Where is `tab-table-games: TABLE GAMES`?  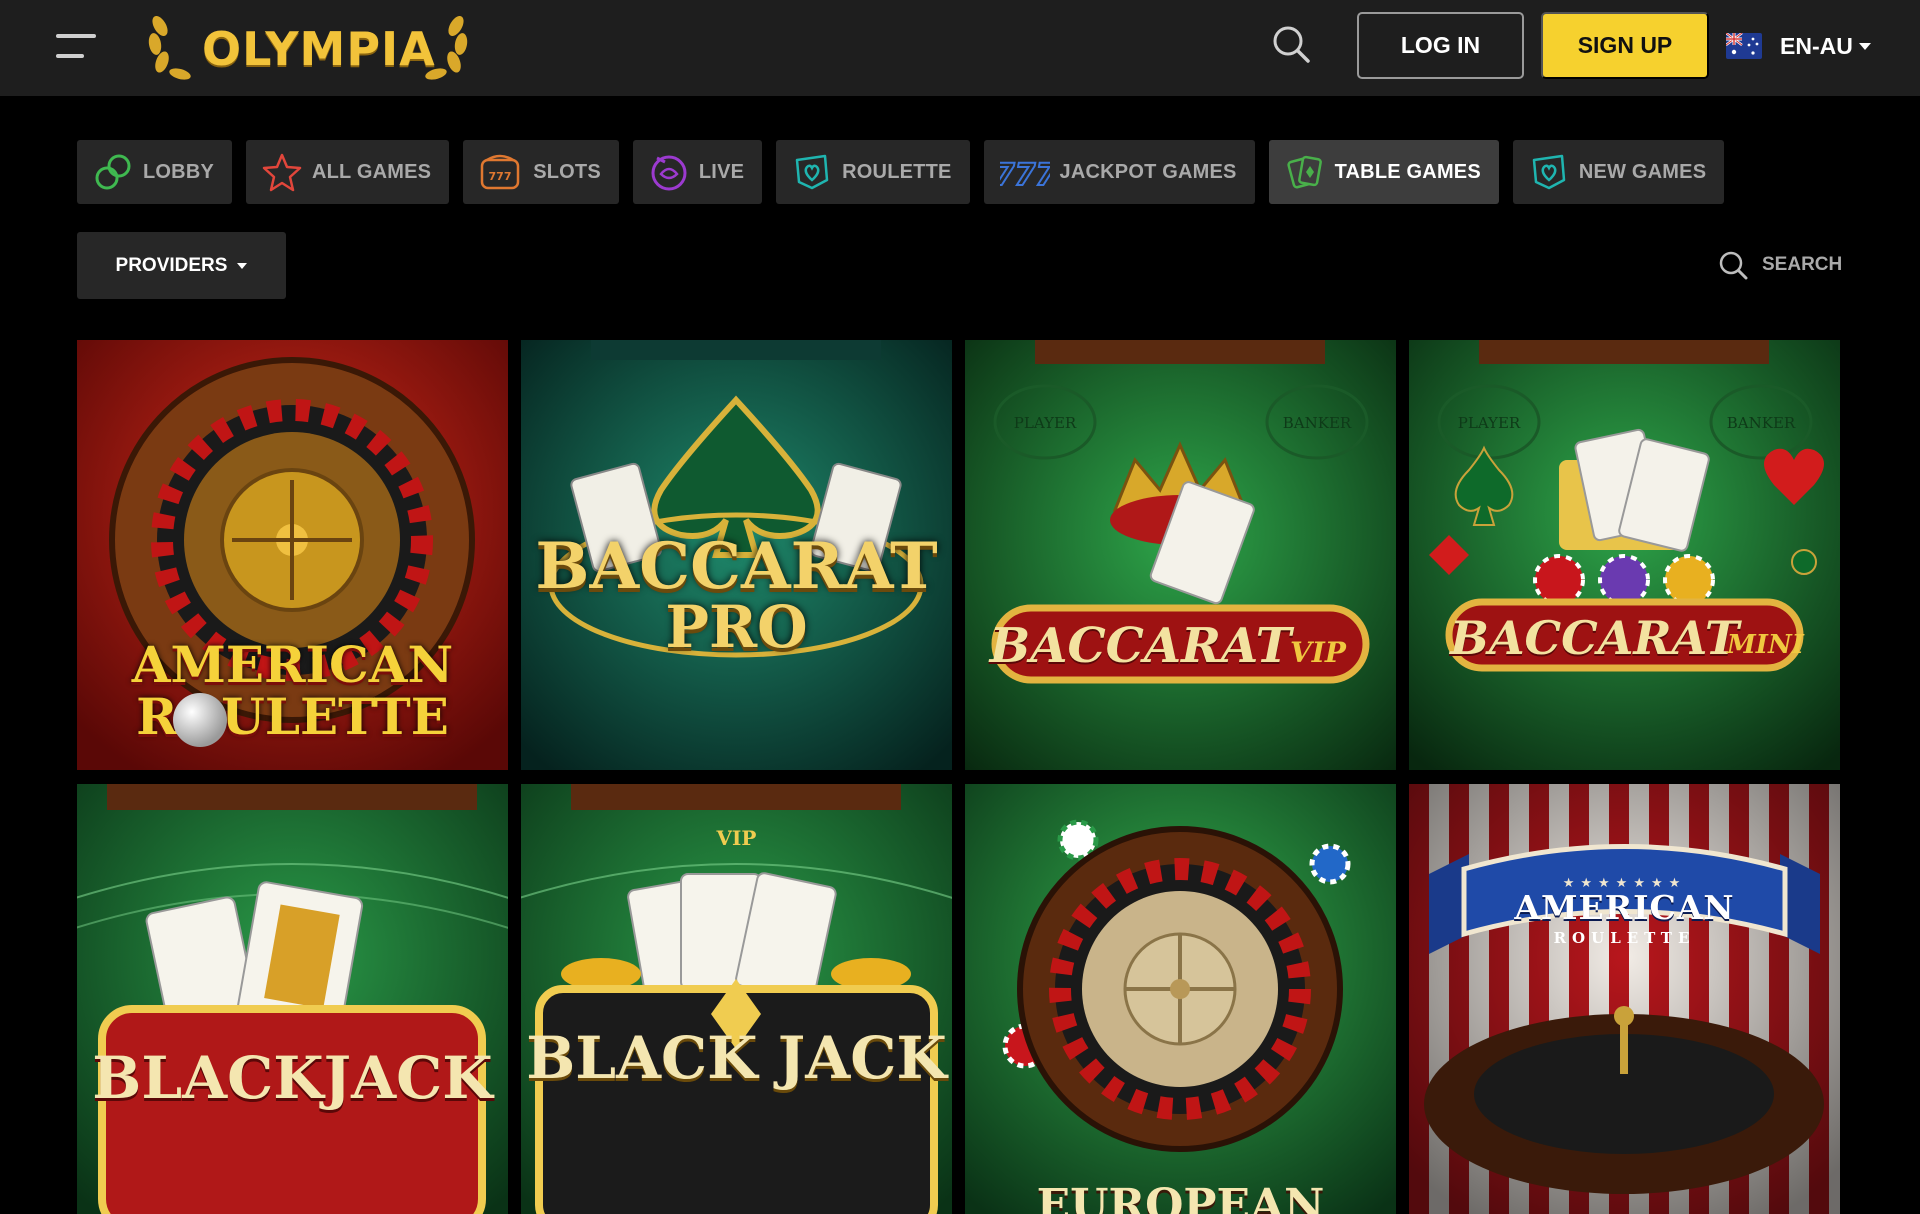
tab-table-games: TABLE GAMES is located at coordinates (1383, 172).